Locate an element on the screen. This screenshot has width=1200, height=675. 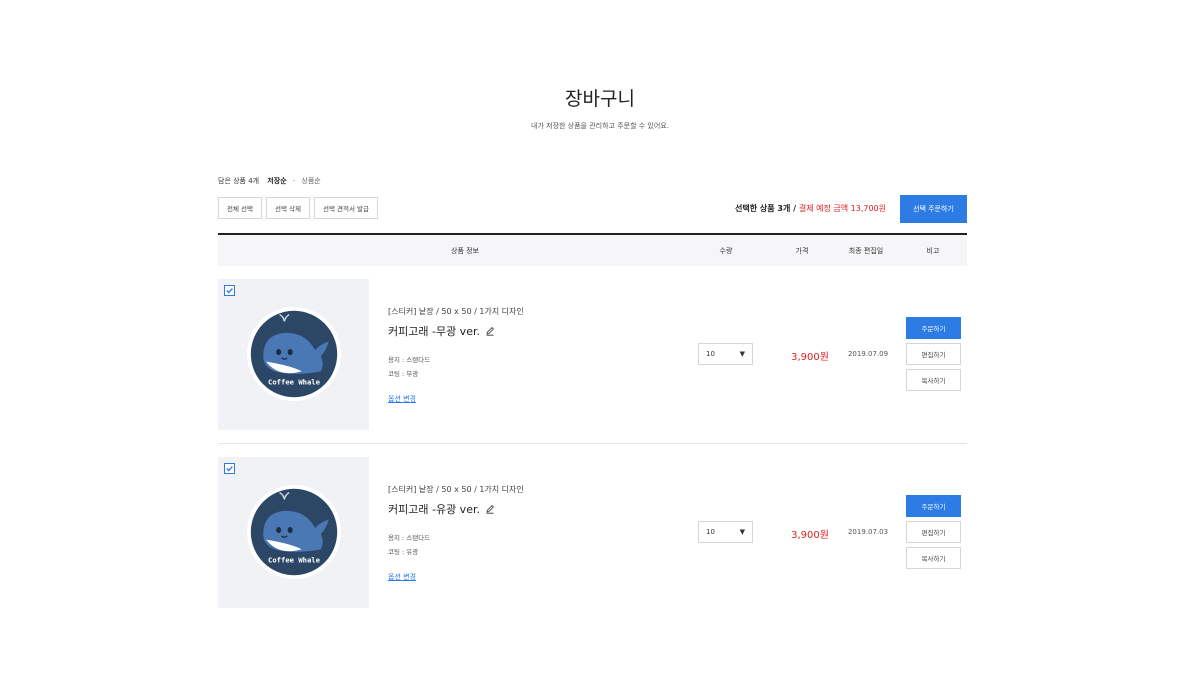
select-all-button: 전체 선택 is located at coordinates (240, 208).